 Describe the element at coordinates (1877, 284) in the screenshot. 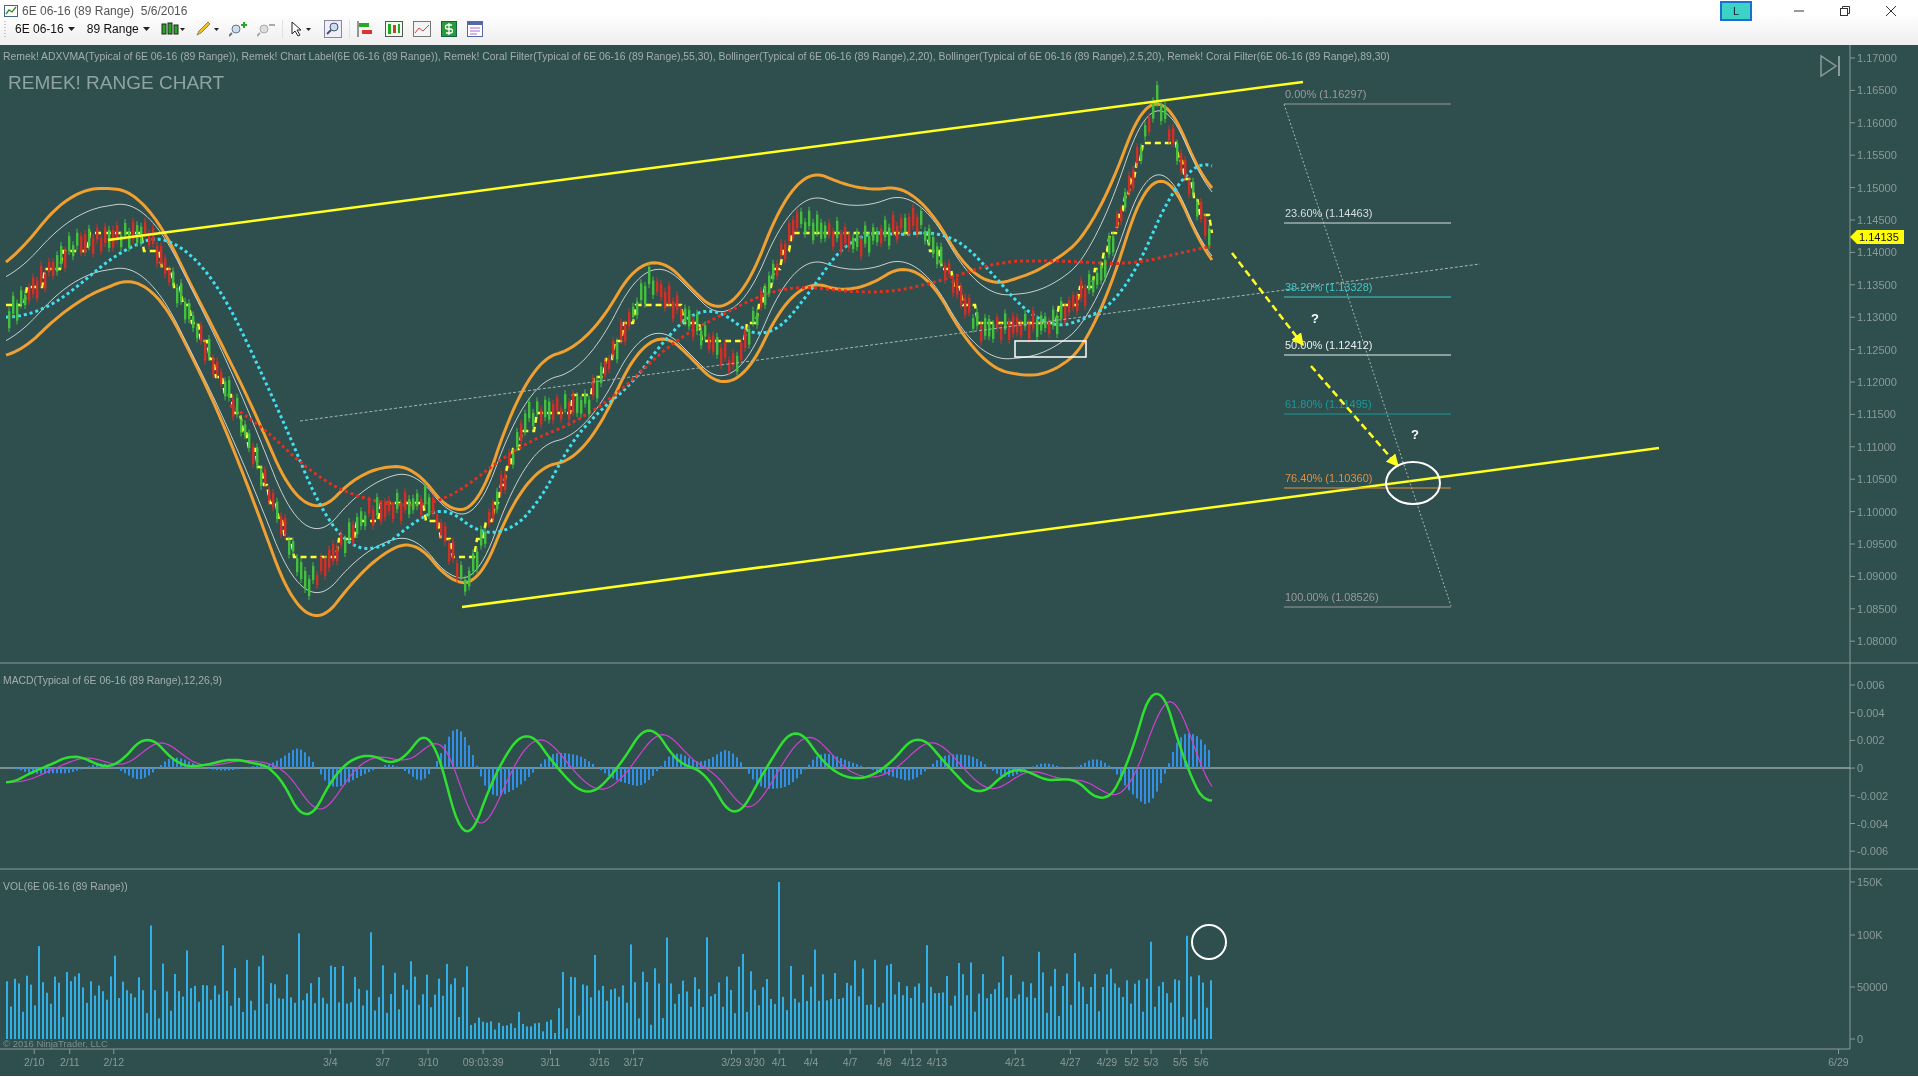

I see `price-axis-label: 1.13500` at that location.